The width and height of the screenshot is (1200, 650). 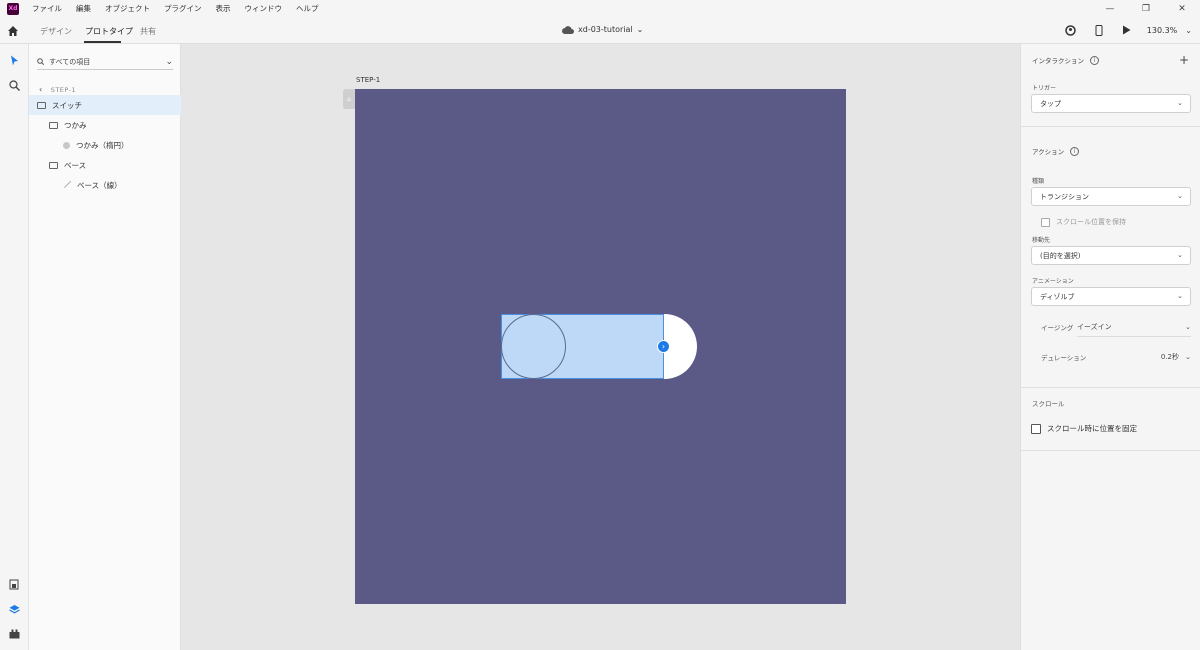 I want to click on trigger-value: タップ, so click(x=1050, y=103).